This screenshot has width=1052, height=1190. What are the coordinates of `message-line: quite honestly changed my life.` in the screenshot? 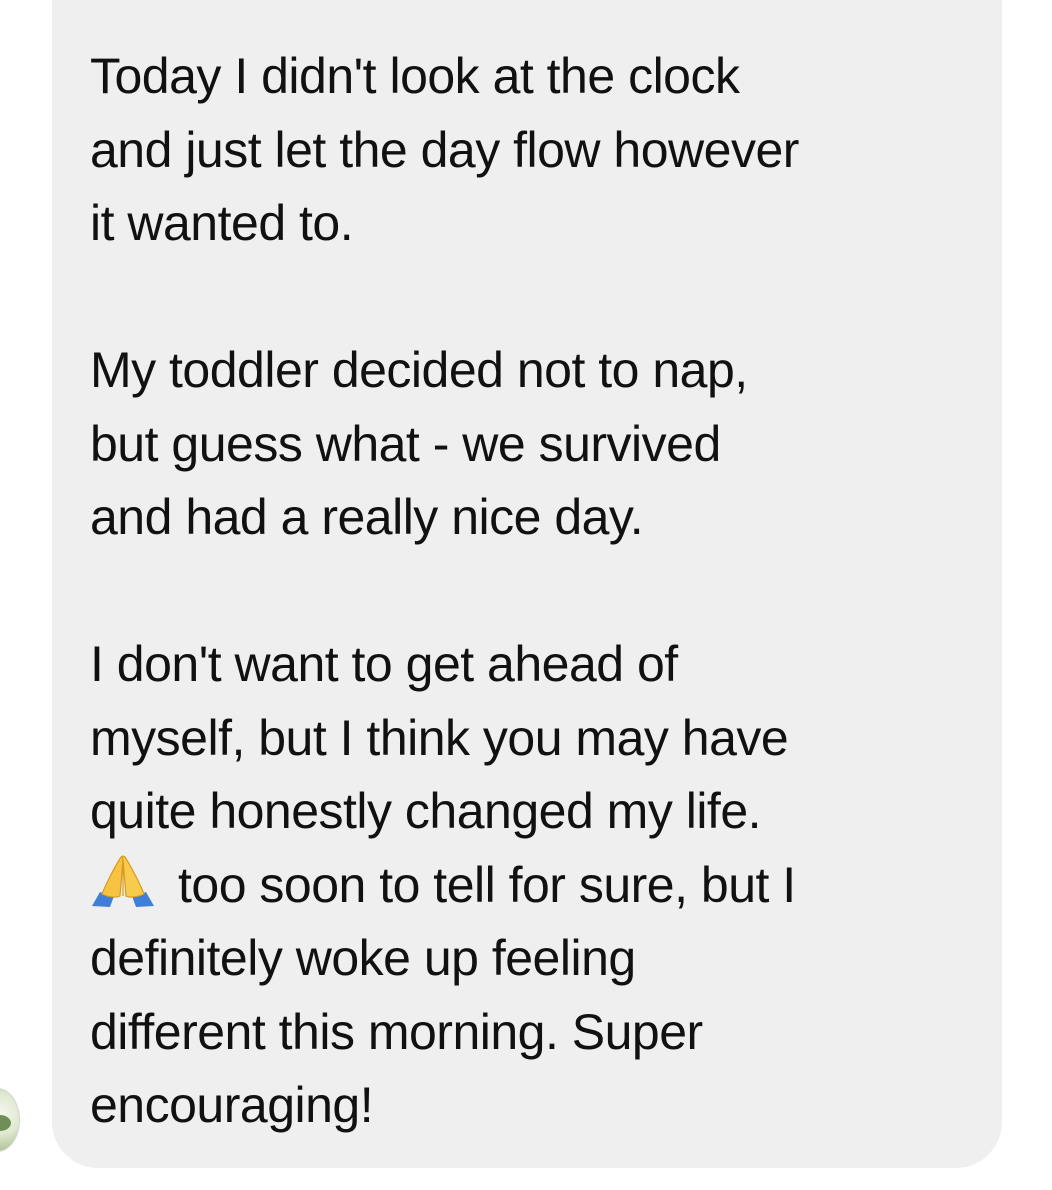 It's located at (426, 811).